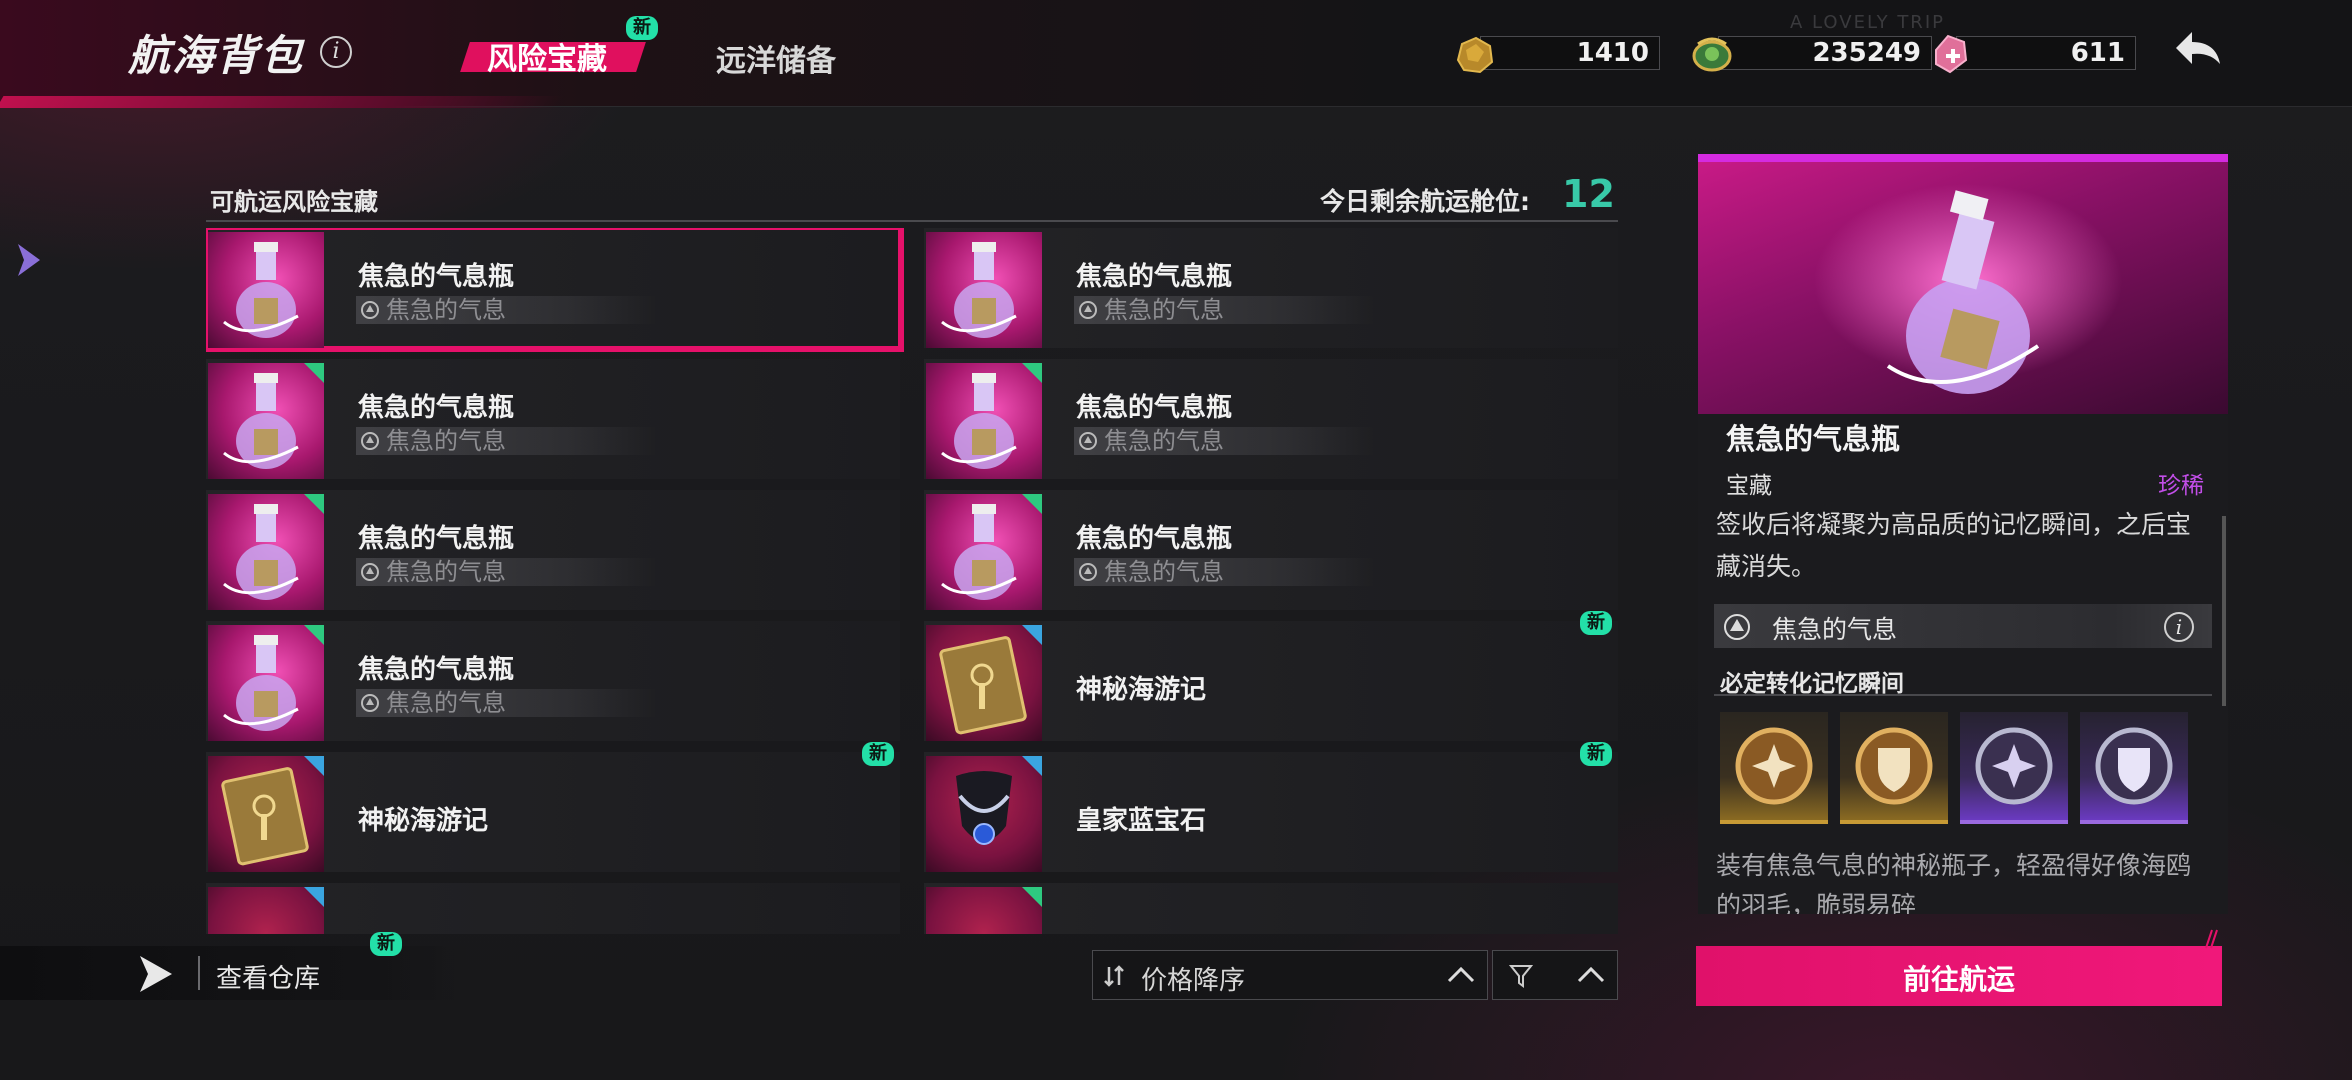 This screenshot has height=1080, width=2352. I want to click on filter-dropdown, so click(1555, 975).